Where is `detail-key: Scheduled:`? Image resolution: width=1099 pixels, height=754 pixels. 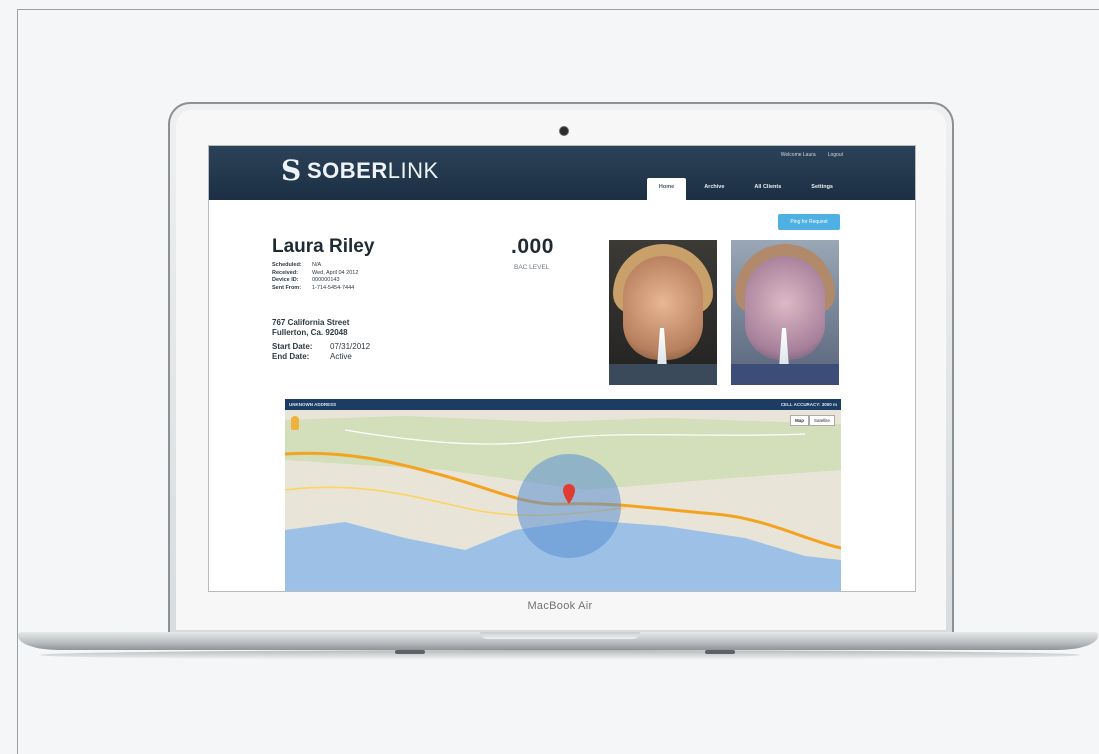
detail-key: Scheduled: is located at coordinates (287, 265).